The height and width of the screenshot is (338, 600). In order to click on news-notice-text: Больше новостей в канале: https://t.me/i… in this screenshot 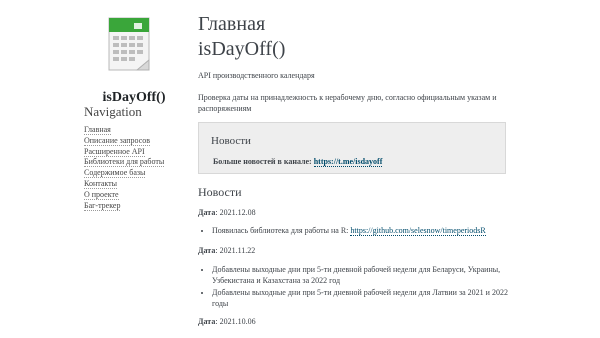, I will do `click(298, 162)`.